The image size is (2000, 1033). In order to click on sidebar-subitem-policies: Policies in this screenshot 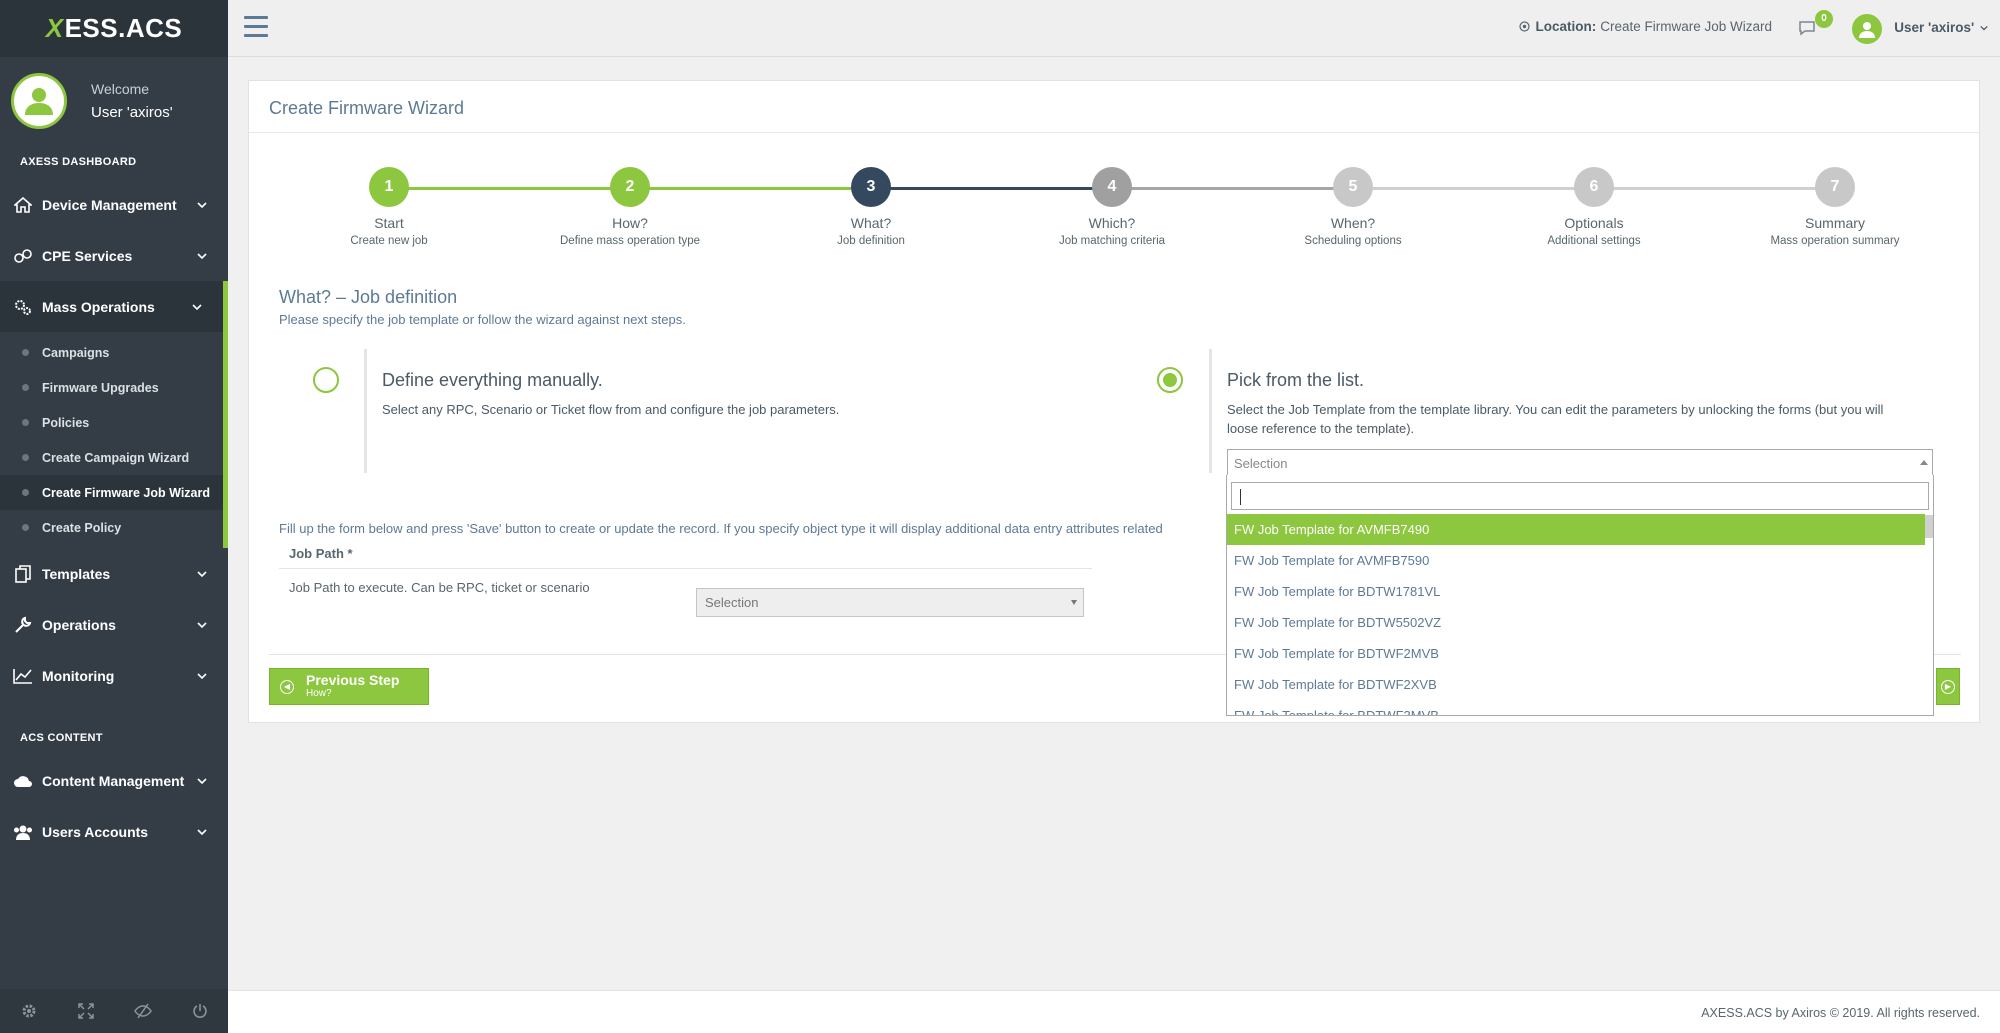, I will do `click(111, 422)`.